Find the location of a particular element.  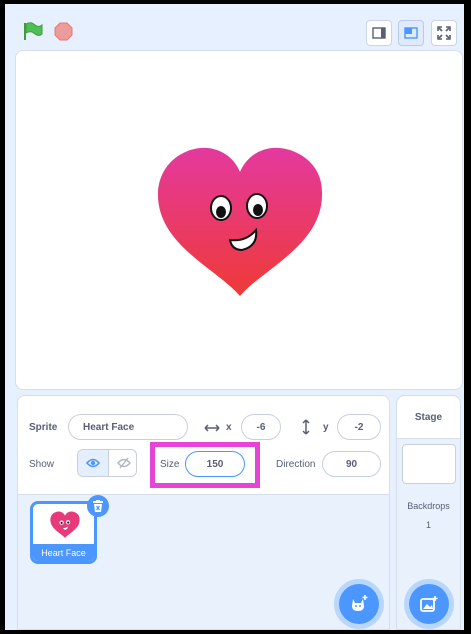

choose-backdrop-button is located at coordinates (429, 604).